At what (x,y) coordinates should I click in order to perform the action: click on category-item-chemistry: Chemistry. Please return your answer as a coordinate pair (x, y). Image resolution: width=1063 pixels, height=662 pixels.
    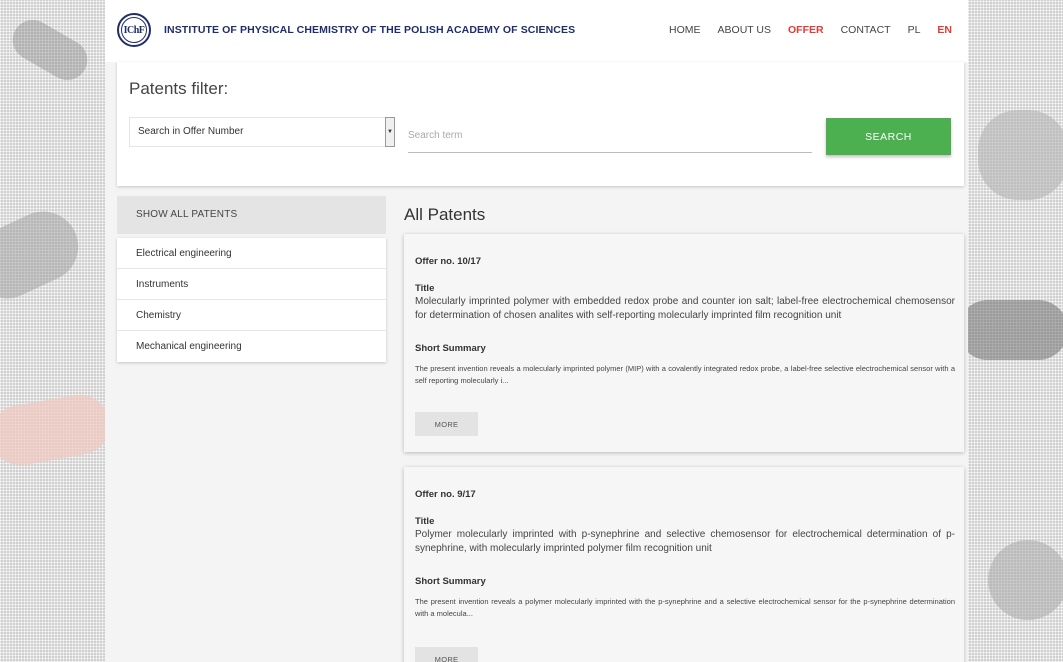
    Looking at the image, I should click on (251, 315).